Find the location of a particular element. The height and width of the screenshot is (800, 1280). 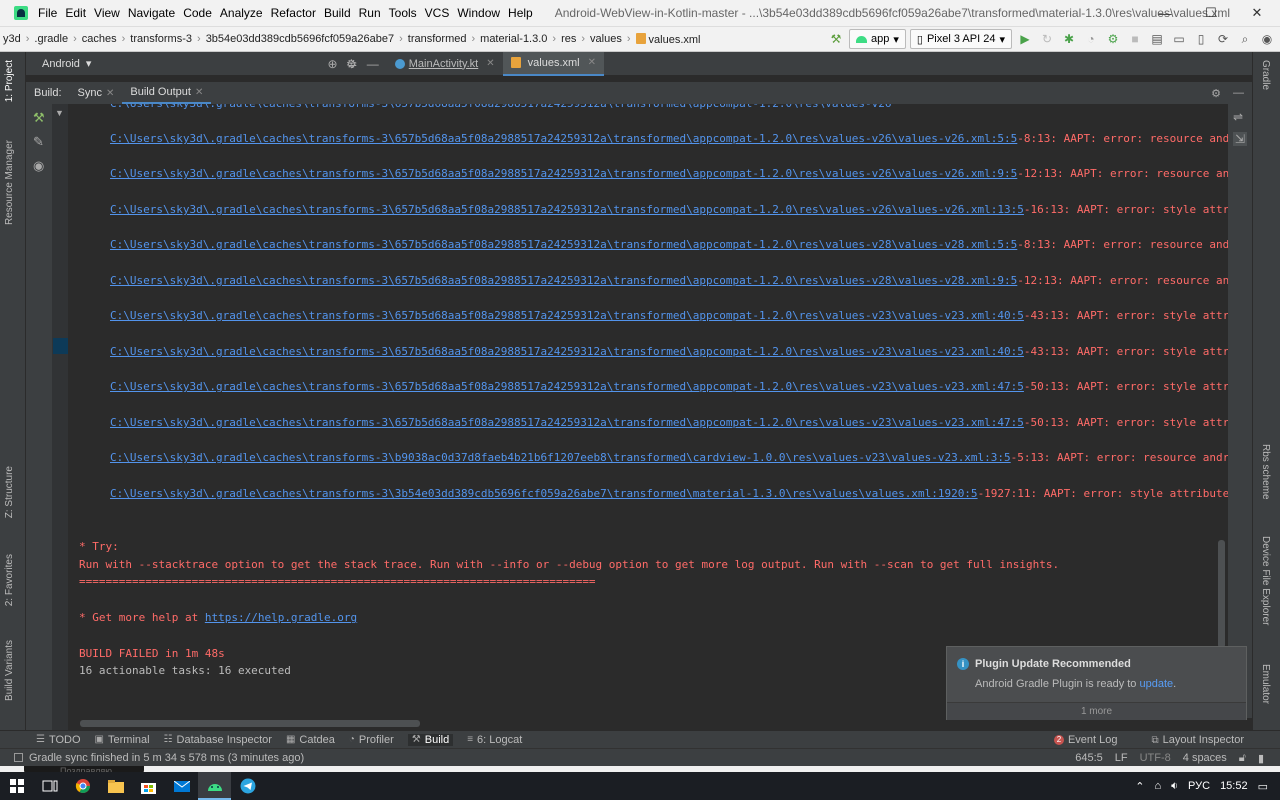

gear-icon: ⚙ is located at coordinates (1216, 93).